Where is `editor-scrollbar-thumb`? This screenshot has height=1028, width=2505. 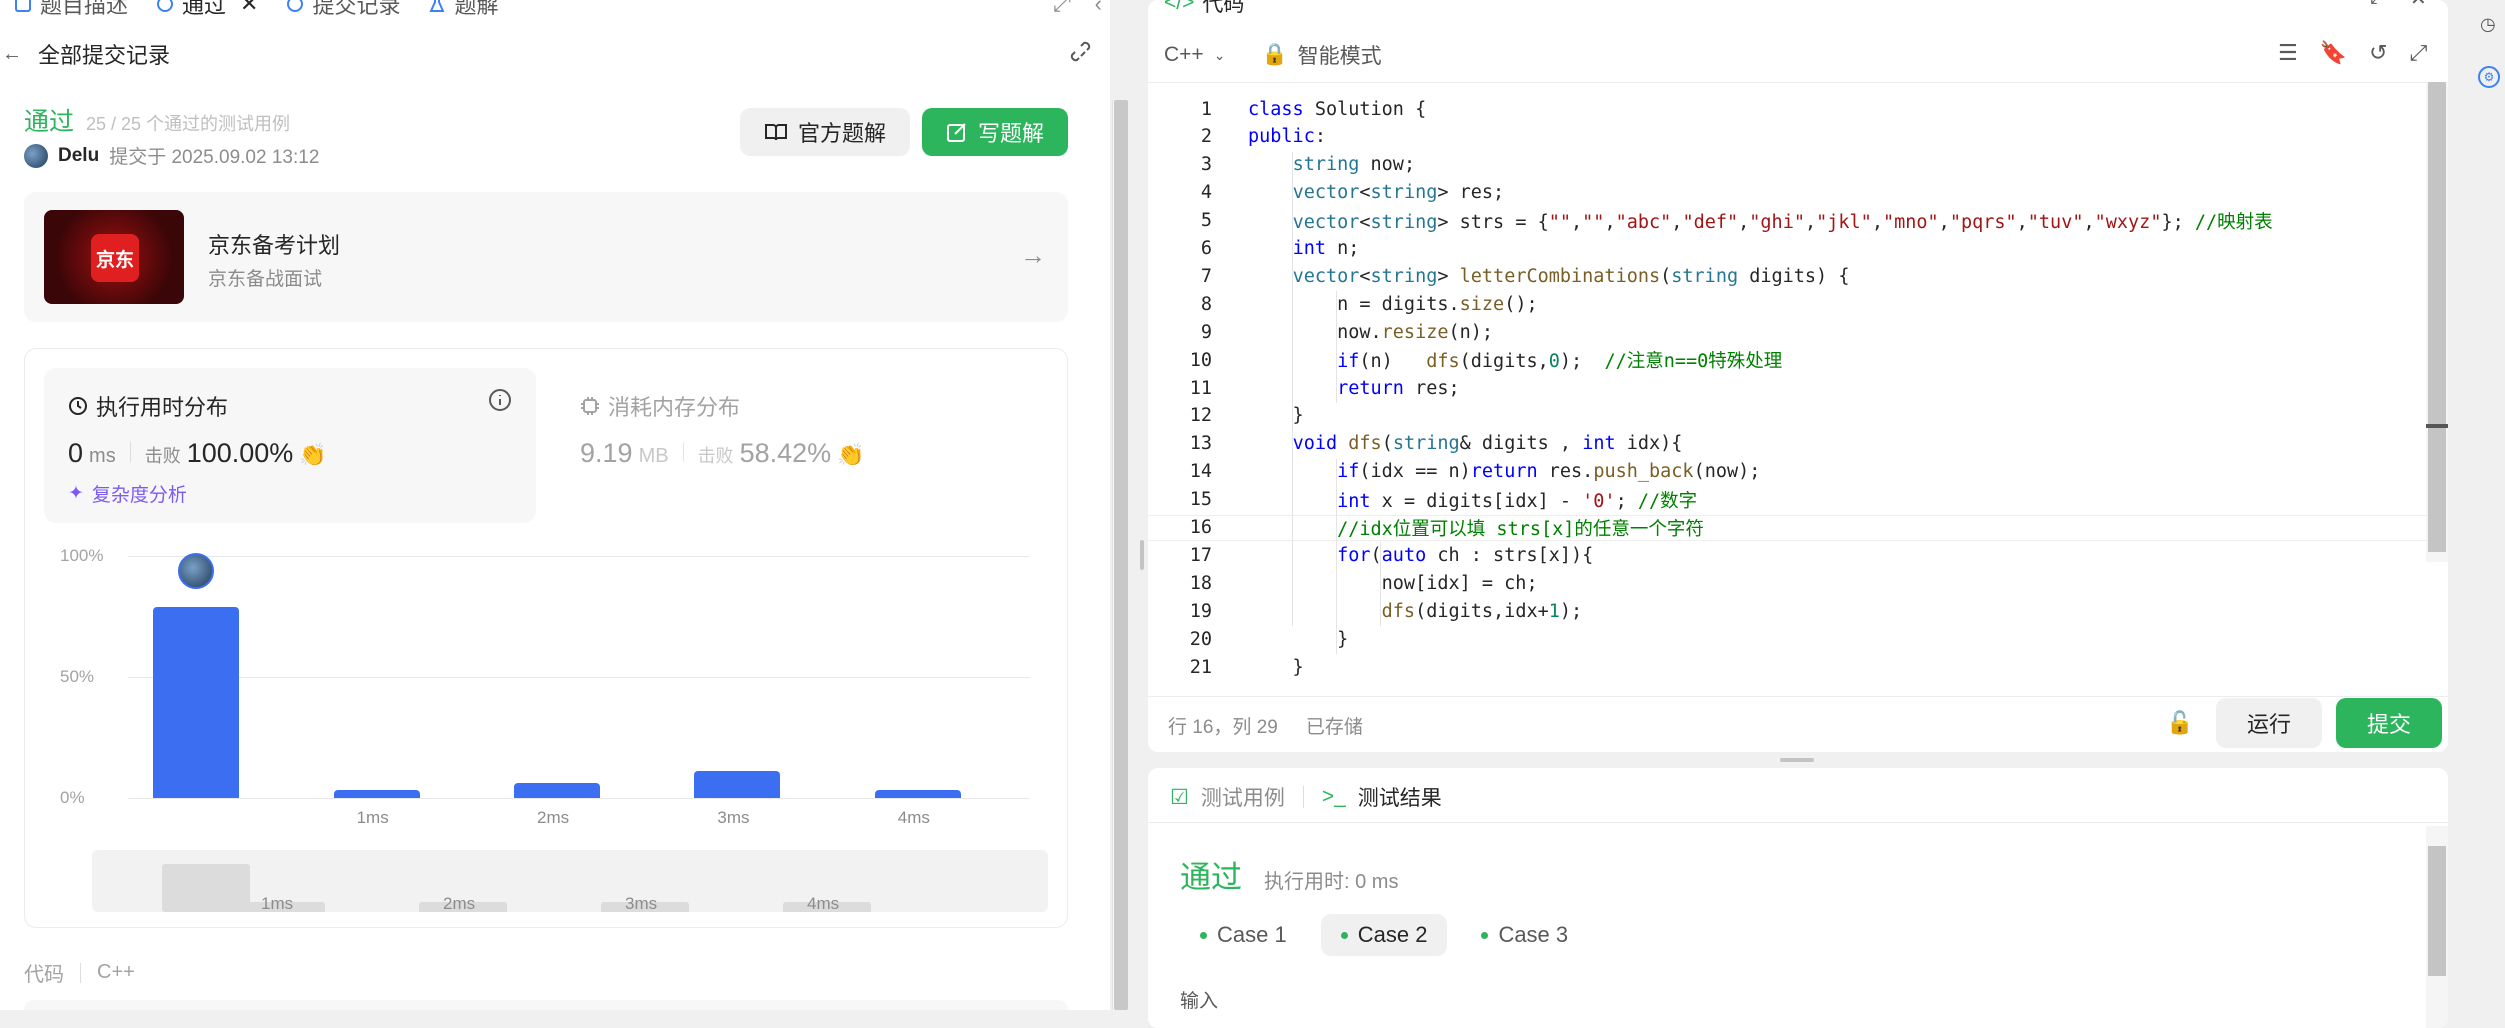 editor-scrollbar-thumb is located at coordinates (2437, 317).